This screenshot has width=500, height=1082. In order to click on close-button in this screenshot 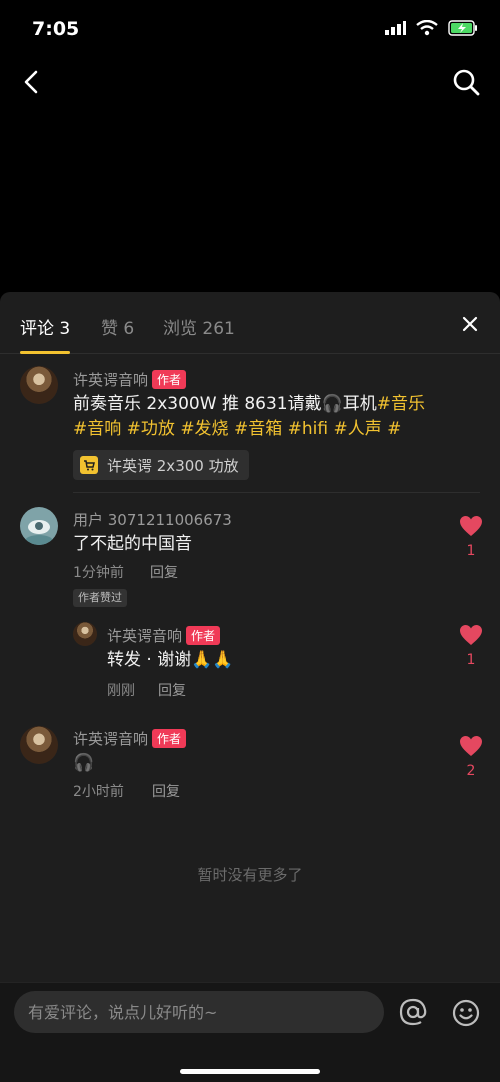, I will do `click(470, 324)`.